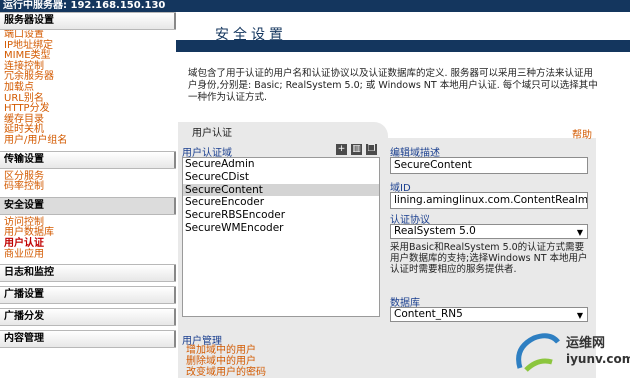  What do you see at coordinates (281, 177) in the screenshot?
I see `realm-list-item: SecureCDist` at bounding box center [281, 177].